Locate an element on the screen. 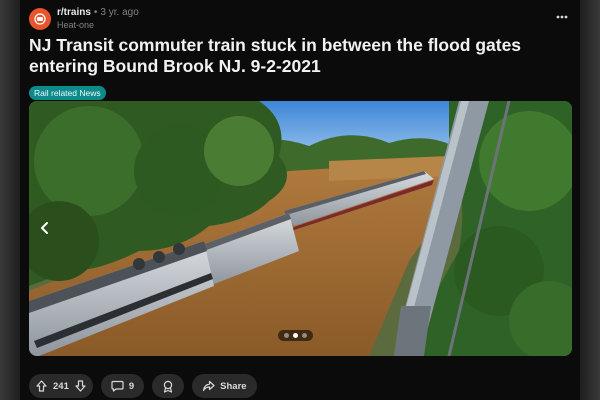 The image size is (600, 400). chevron-left-icon is located at coordinates (45, 228).